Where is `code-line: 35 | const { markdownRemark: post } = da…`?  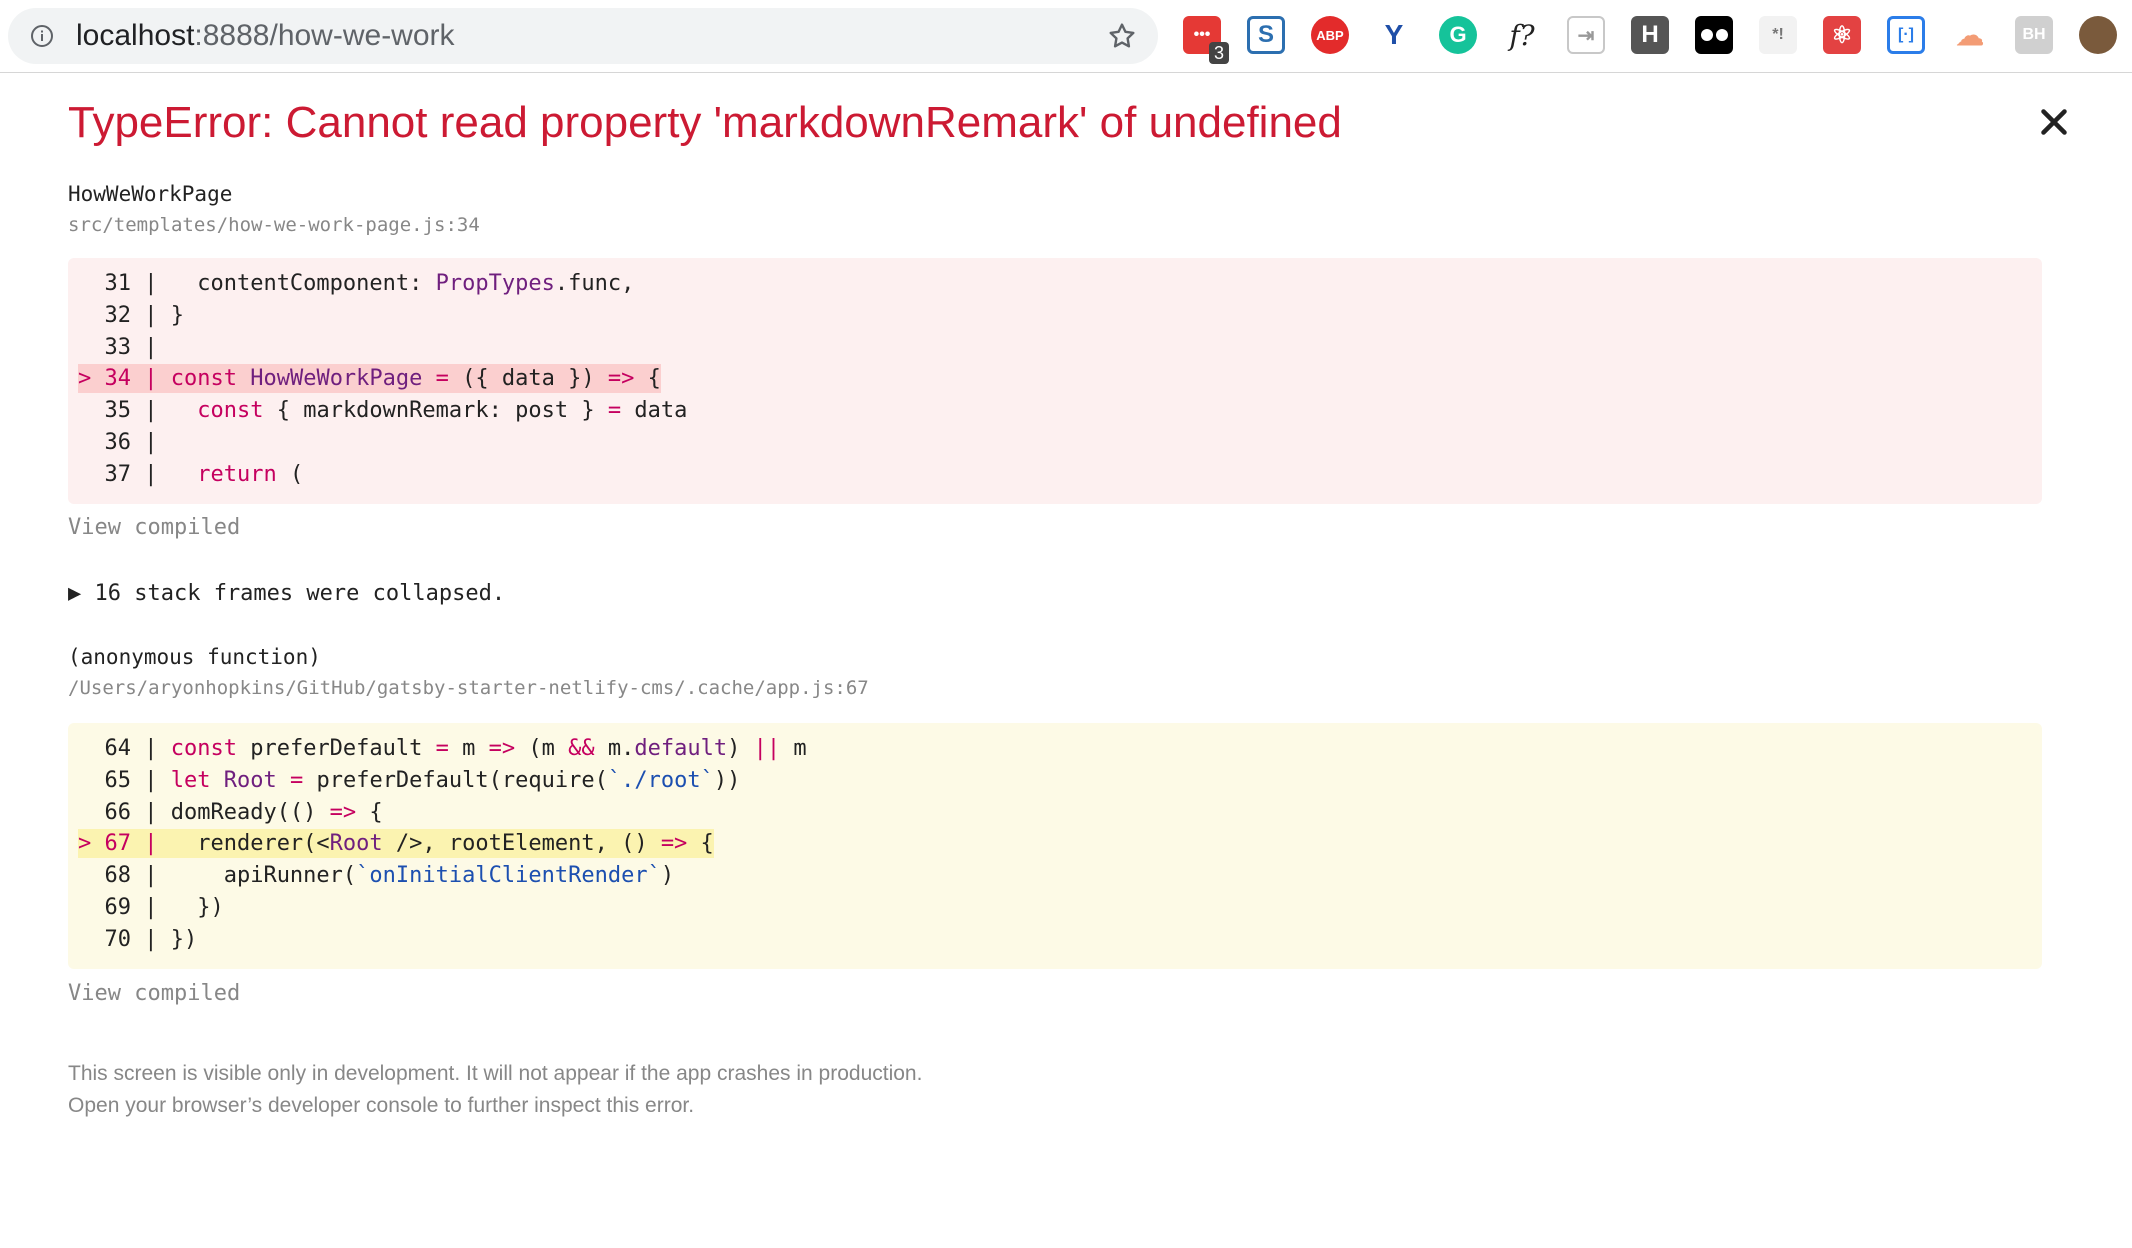
code-line: 35 | const { markdownRemark: post } = da… is located at coordinates (383, 411).